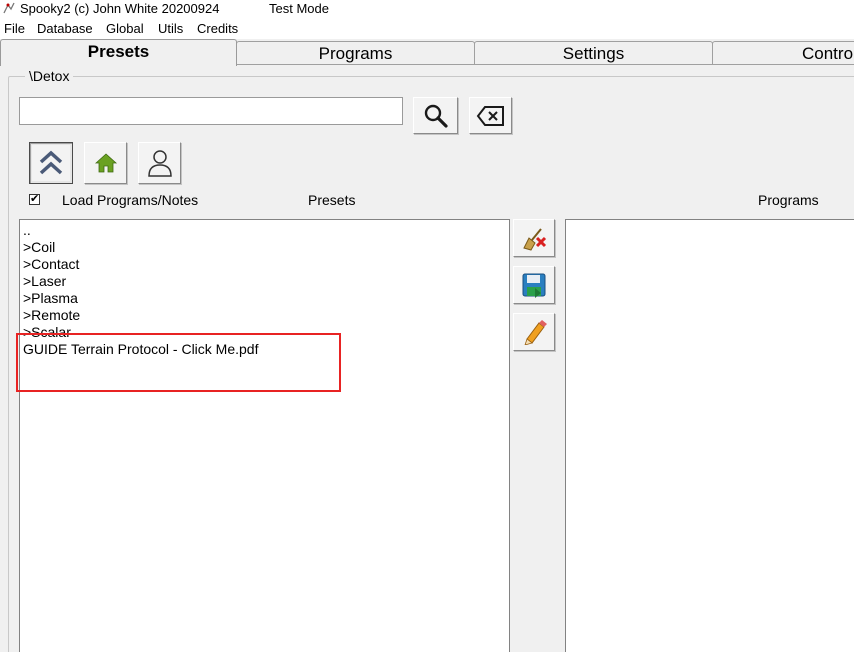 The image size is (854, 652). I want to click on menu-utils: Utils, so click(170, 28).